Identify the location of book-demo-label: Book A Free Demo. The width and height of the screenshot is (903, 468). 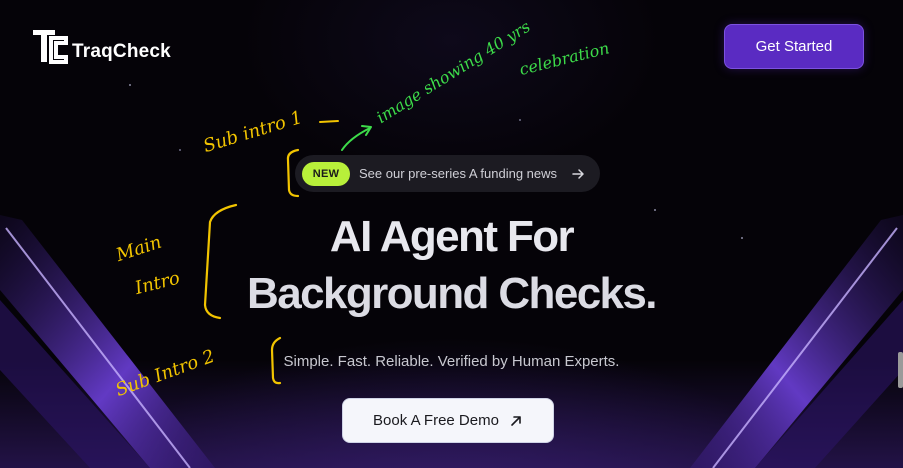
(436, 420).